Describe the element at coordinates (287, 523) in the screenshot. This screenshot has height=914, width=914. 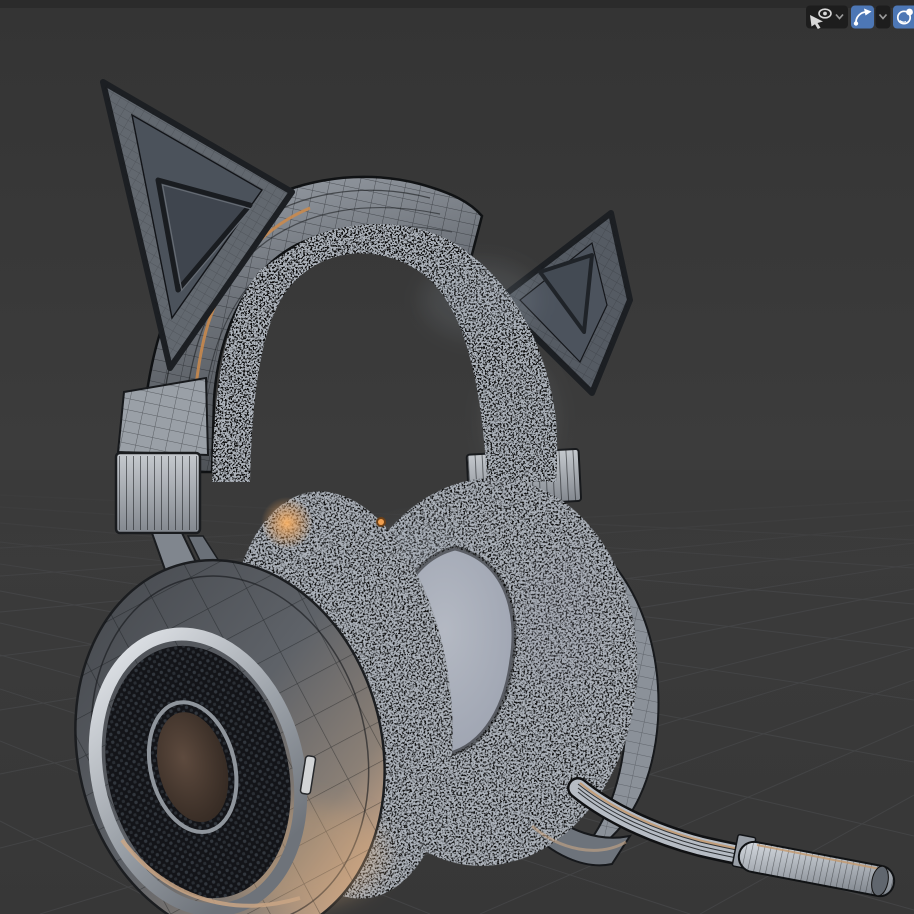
I see `cushion-highlight` at that location.